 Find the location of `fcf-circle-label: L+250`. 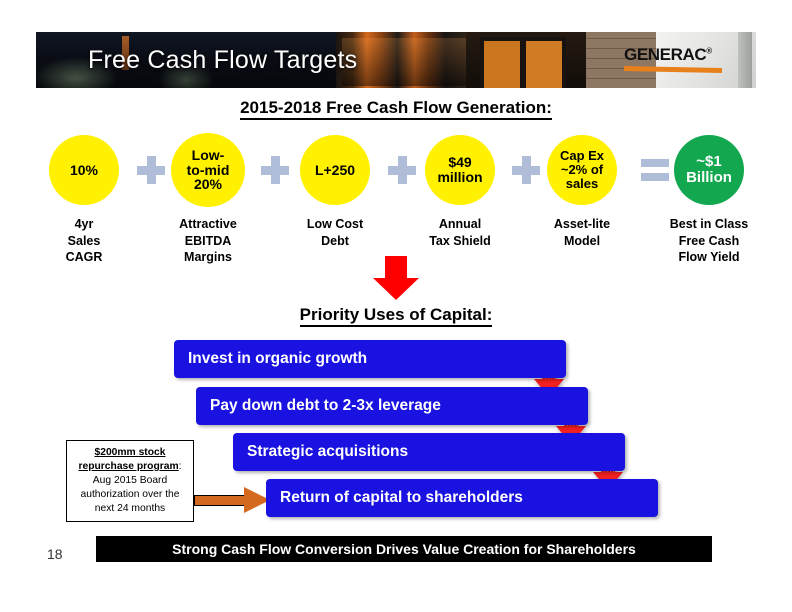

fcf-circle-label: L+250 is located at coordinates (335, 169).